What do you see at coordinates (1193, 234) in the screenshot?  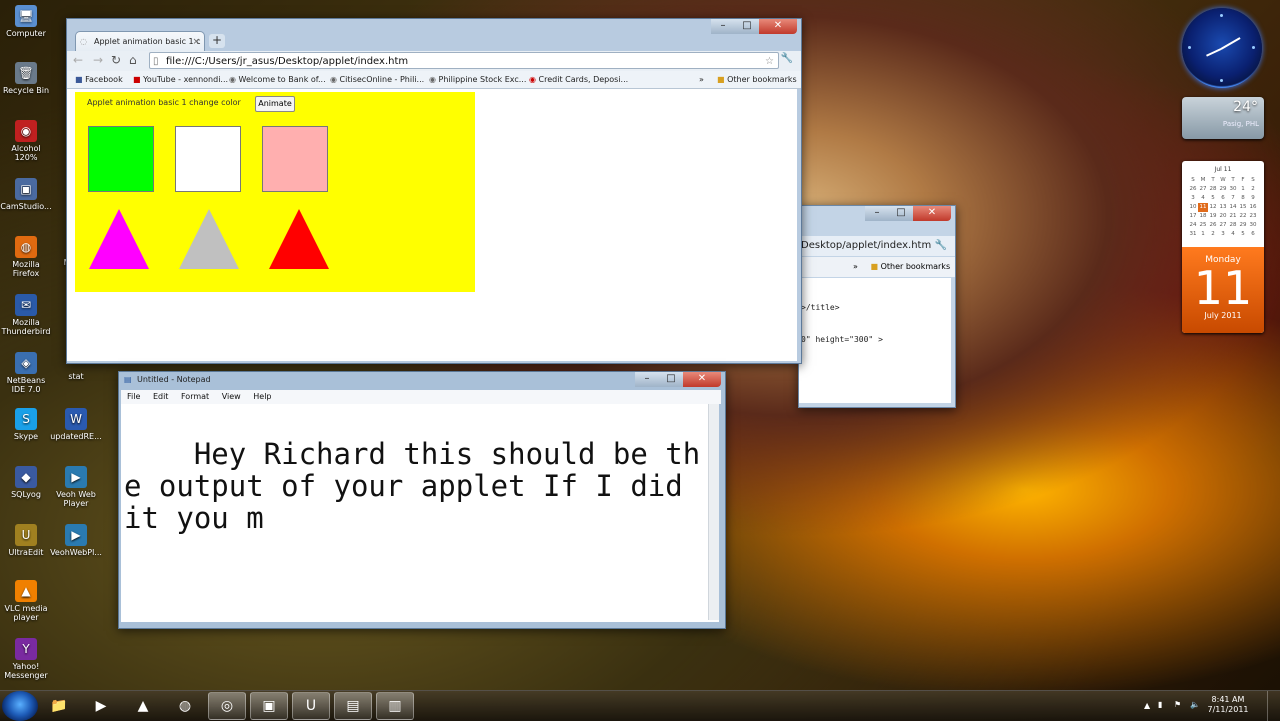 I see `calendar-day-cell: 31` at bounding box center [1193, 234].